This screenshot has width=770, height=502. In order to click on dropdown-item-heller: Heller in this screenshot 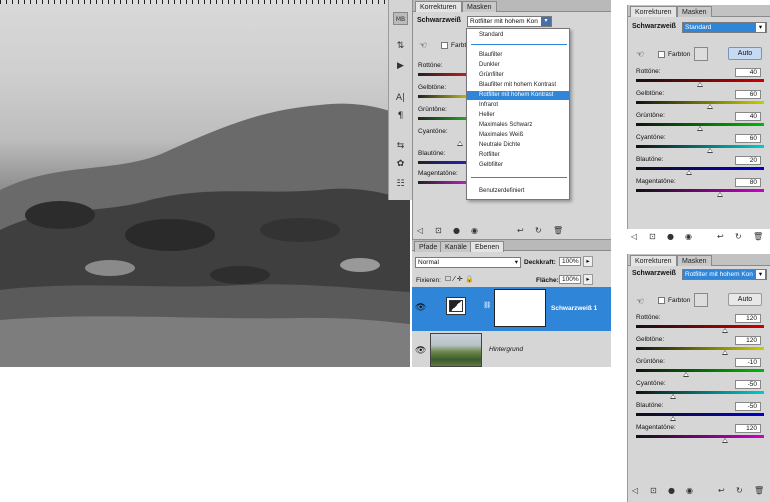, I will do `click(518, 115)`.